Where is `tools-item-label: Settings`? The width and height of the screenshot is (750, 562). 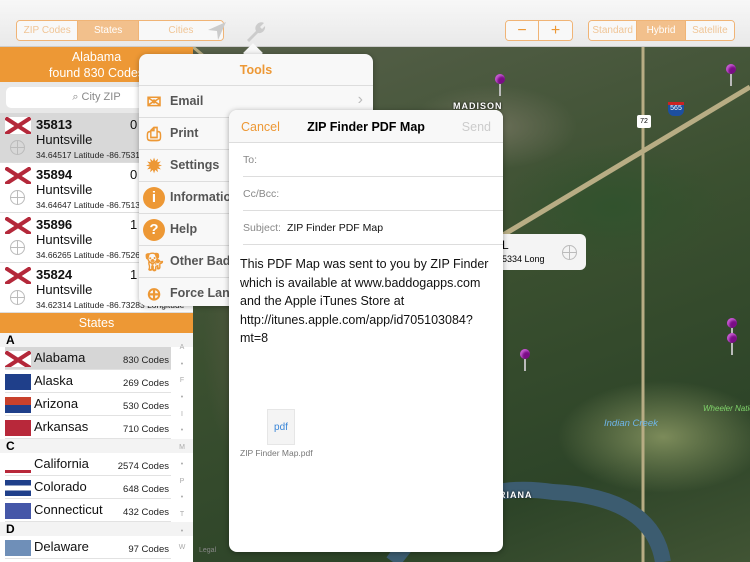 tools-item-label: Settings is located at coordinates (195, 165).